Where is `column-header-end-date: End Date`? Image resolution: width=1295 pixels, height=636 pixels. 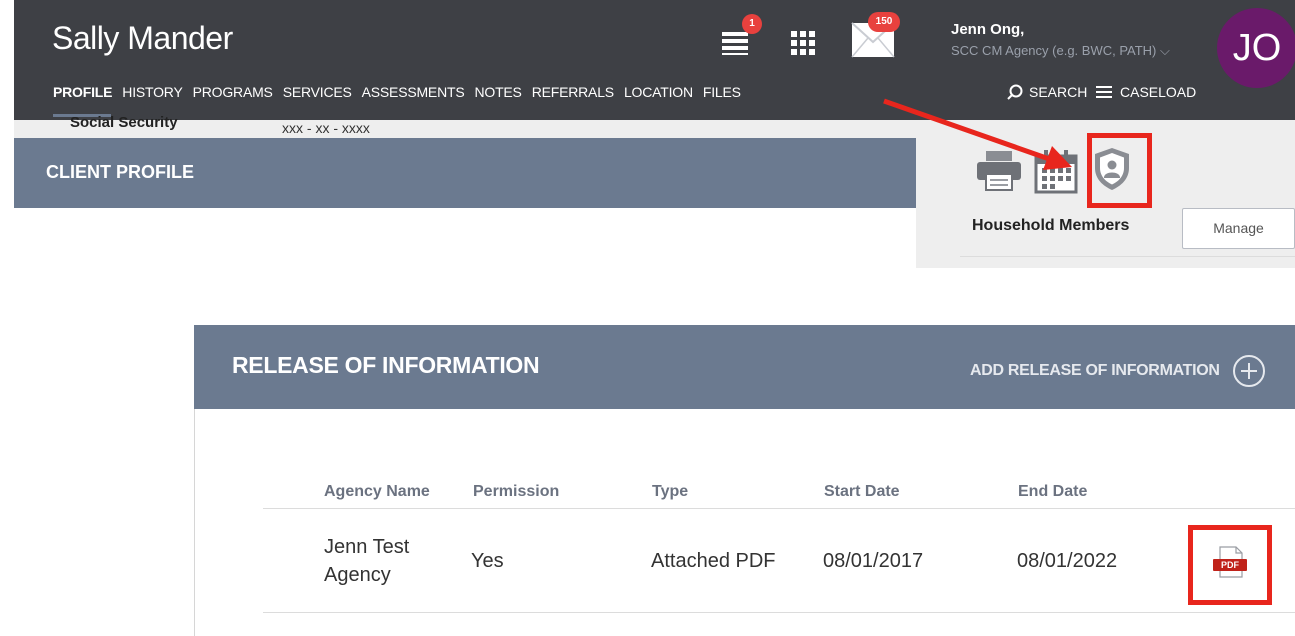
column-header-end-date: End Date is located at coordinates (1053, 491).